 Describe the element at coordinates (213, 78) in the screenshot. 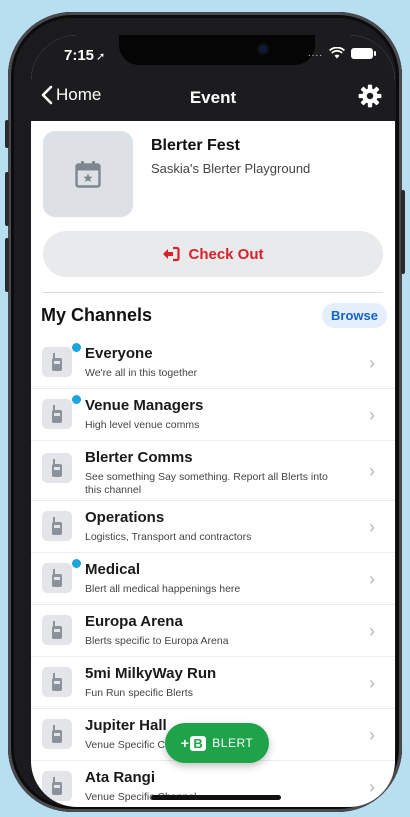

I see `top-bar: 7:15 ➚ .... Home Event` at that location.